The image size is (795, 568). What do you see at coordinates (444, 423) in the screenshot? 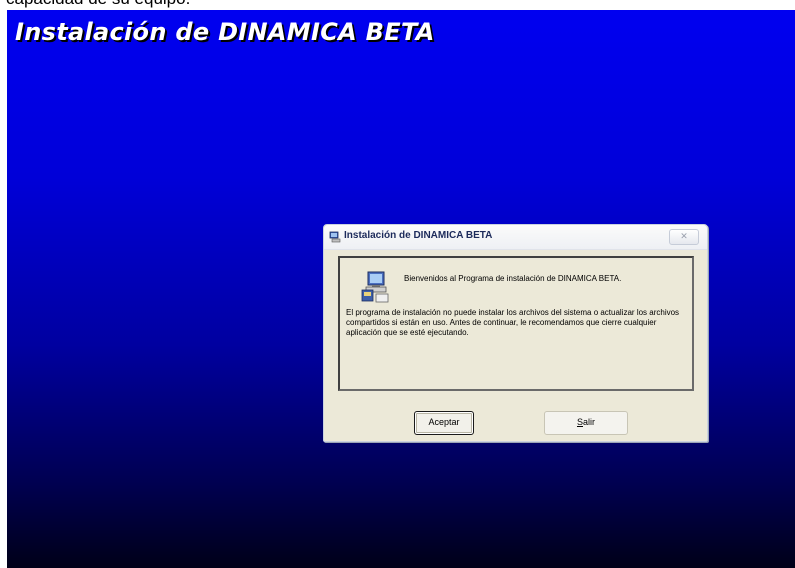
I see `accept-button: Aceptar` at bounding box center [444, 423].